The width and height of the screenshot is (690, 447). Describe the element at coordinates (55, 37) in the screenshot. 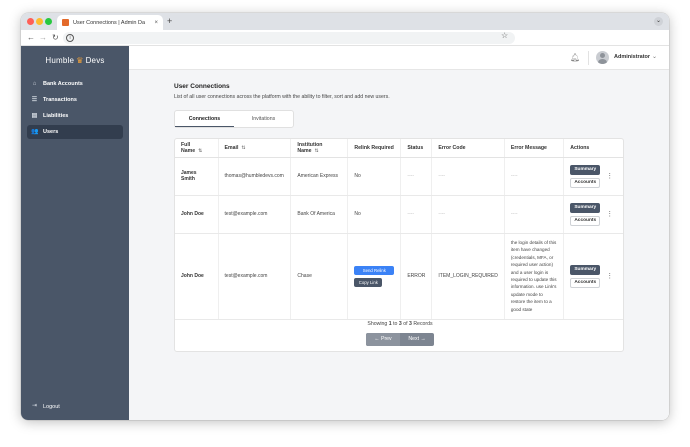

I see `reload-icon: ↻` at that location.